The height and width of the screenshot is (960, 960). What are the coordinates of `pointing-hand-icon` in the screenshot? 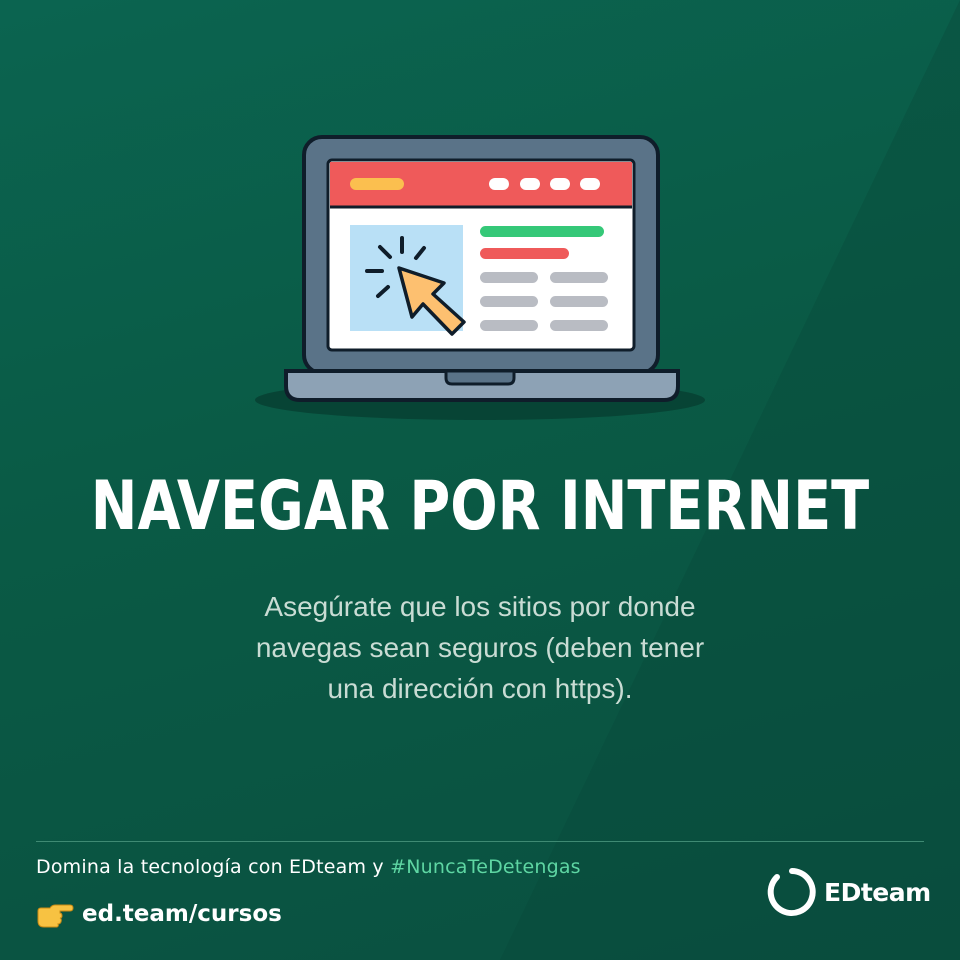 It's located at (55, 916).